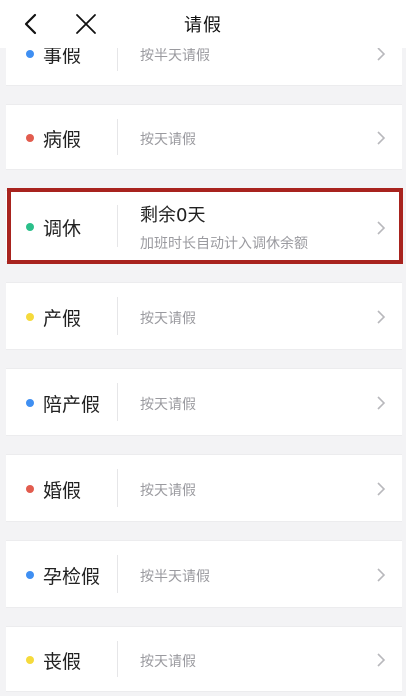 This screenshot has height=696, width=406. I want to click on leave-item-note: 加班时长自动计入调休余额, so click(224, 244).